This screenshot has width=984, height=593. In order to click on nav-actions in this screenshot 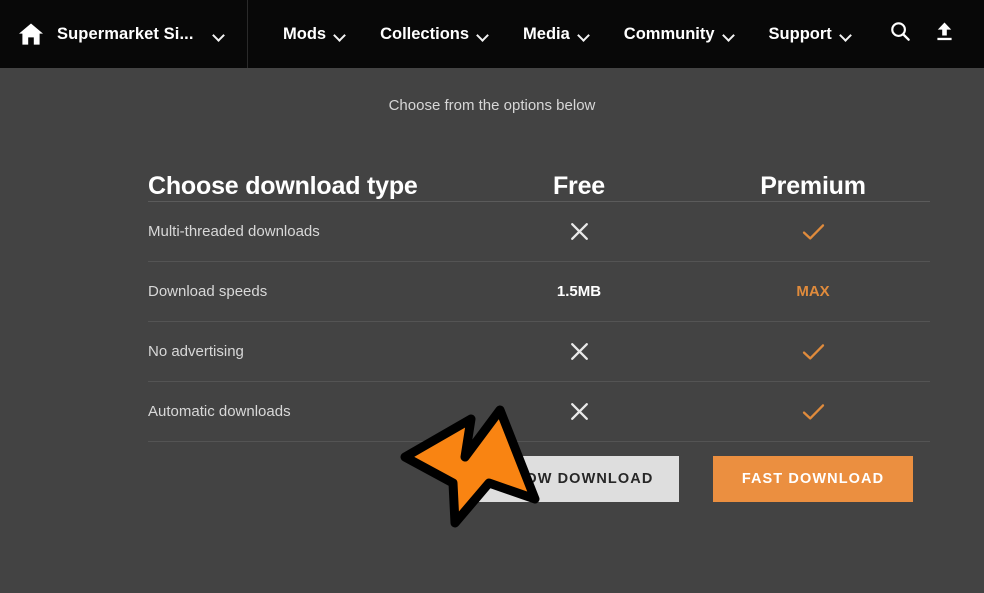, I will do `click(931, 34)`.